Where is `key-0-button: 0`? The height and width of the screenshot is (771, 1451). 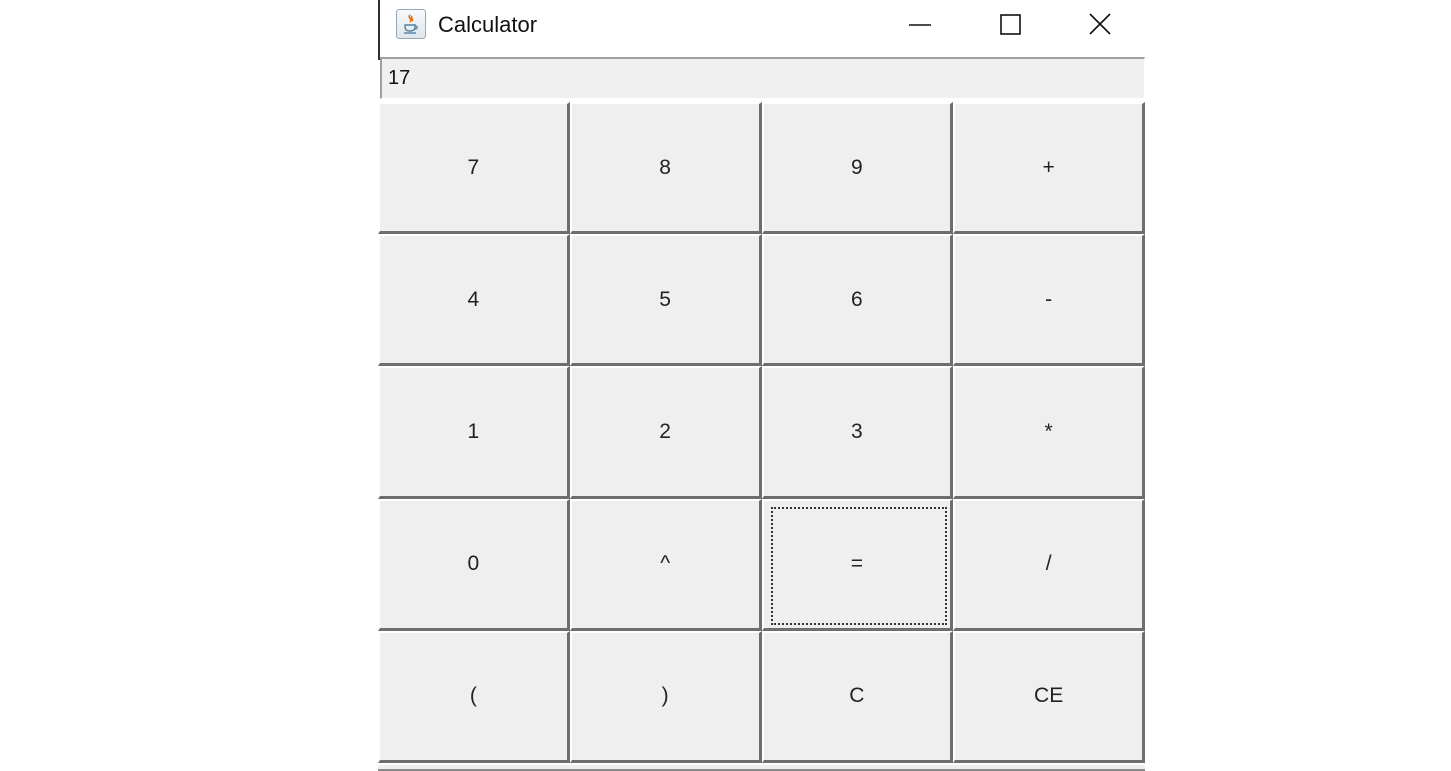 key-0-button: 0 is located at coordinates (474, 564).